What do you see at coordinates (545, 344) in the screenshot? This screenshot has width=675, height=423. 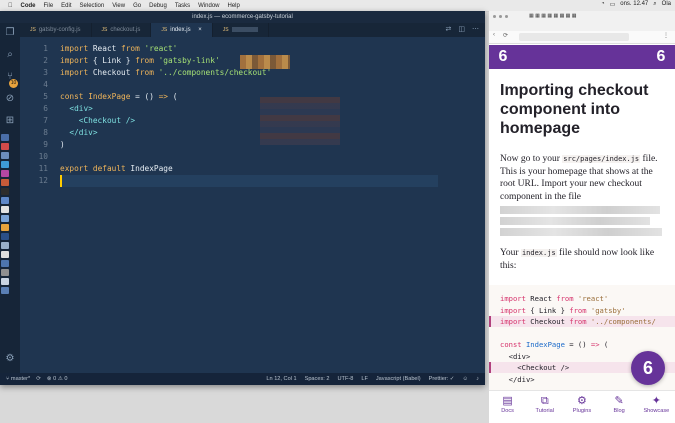 I see `code-token: IndexPage` at bounding box center [545, 344].